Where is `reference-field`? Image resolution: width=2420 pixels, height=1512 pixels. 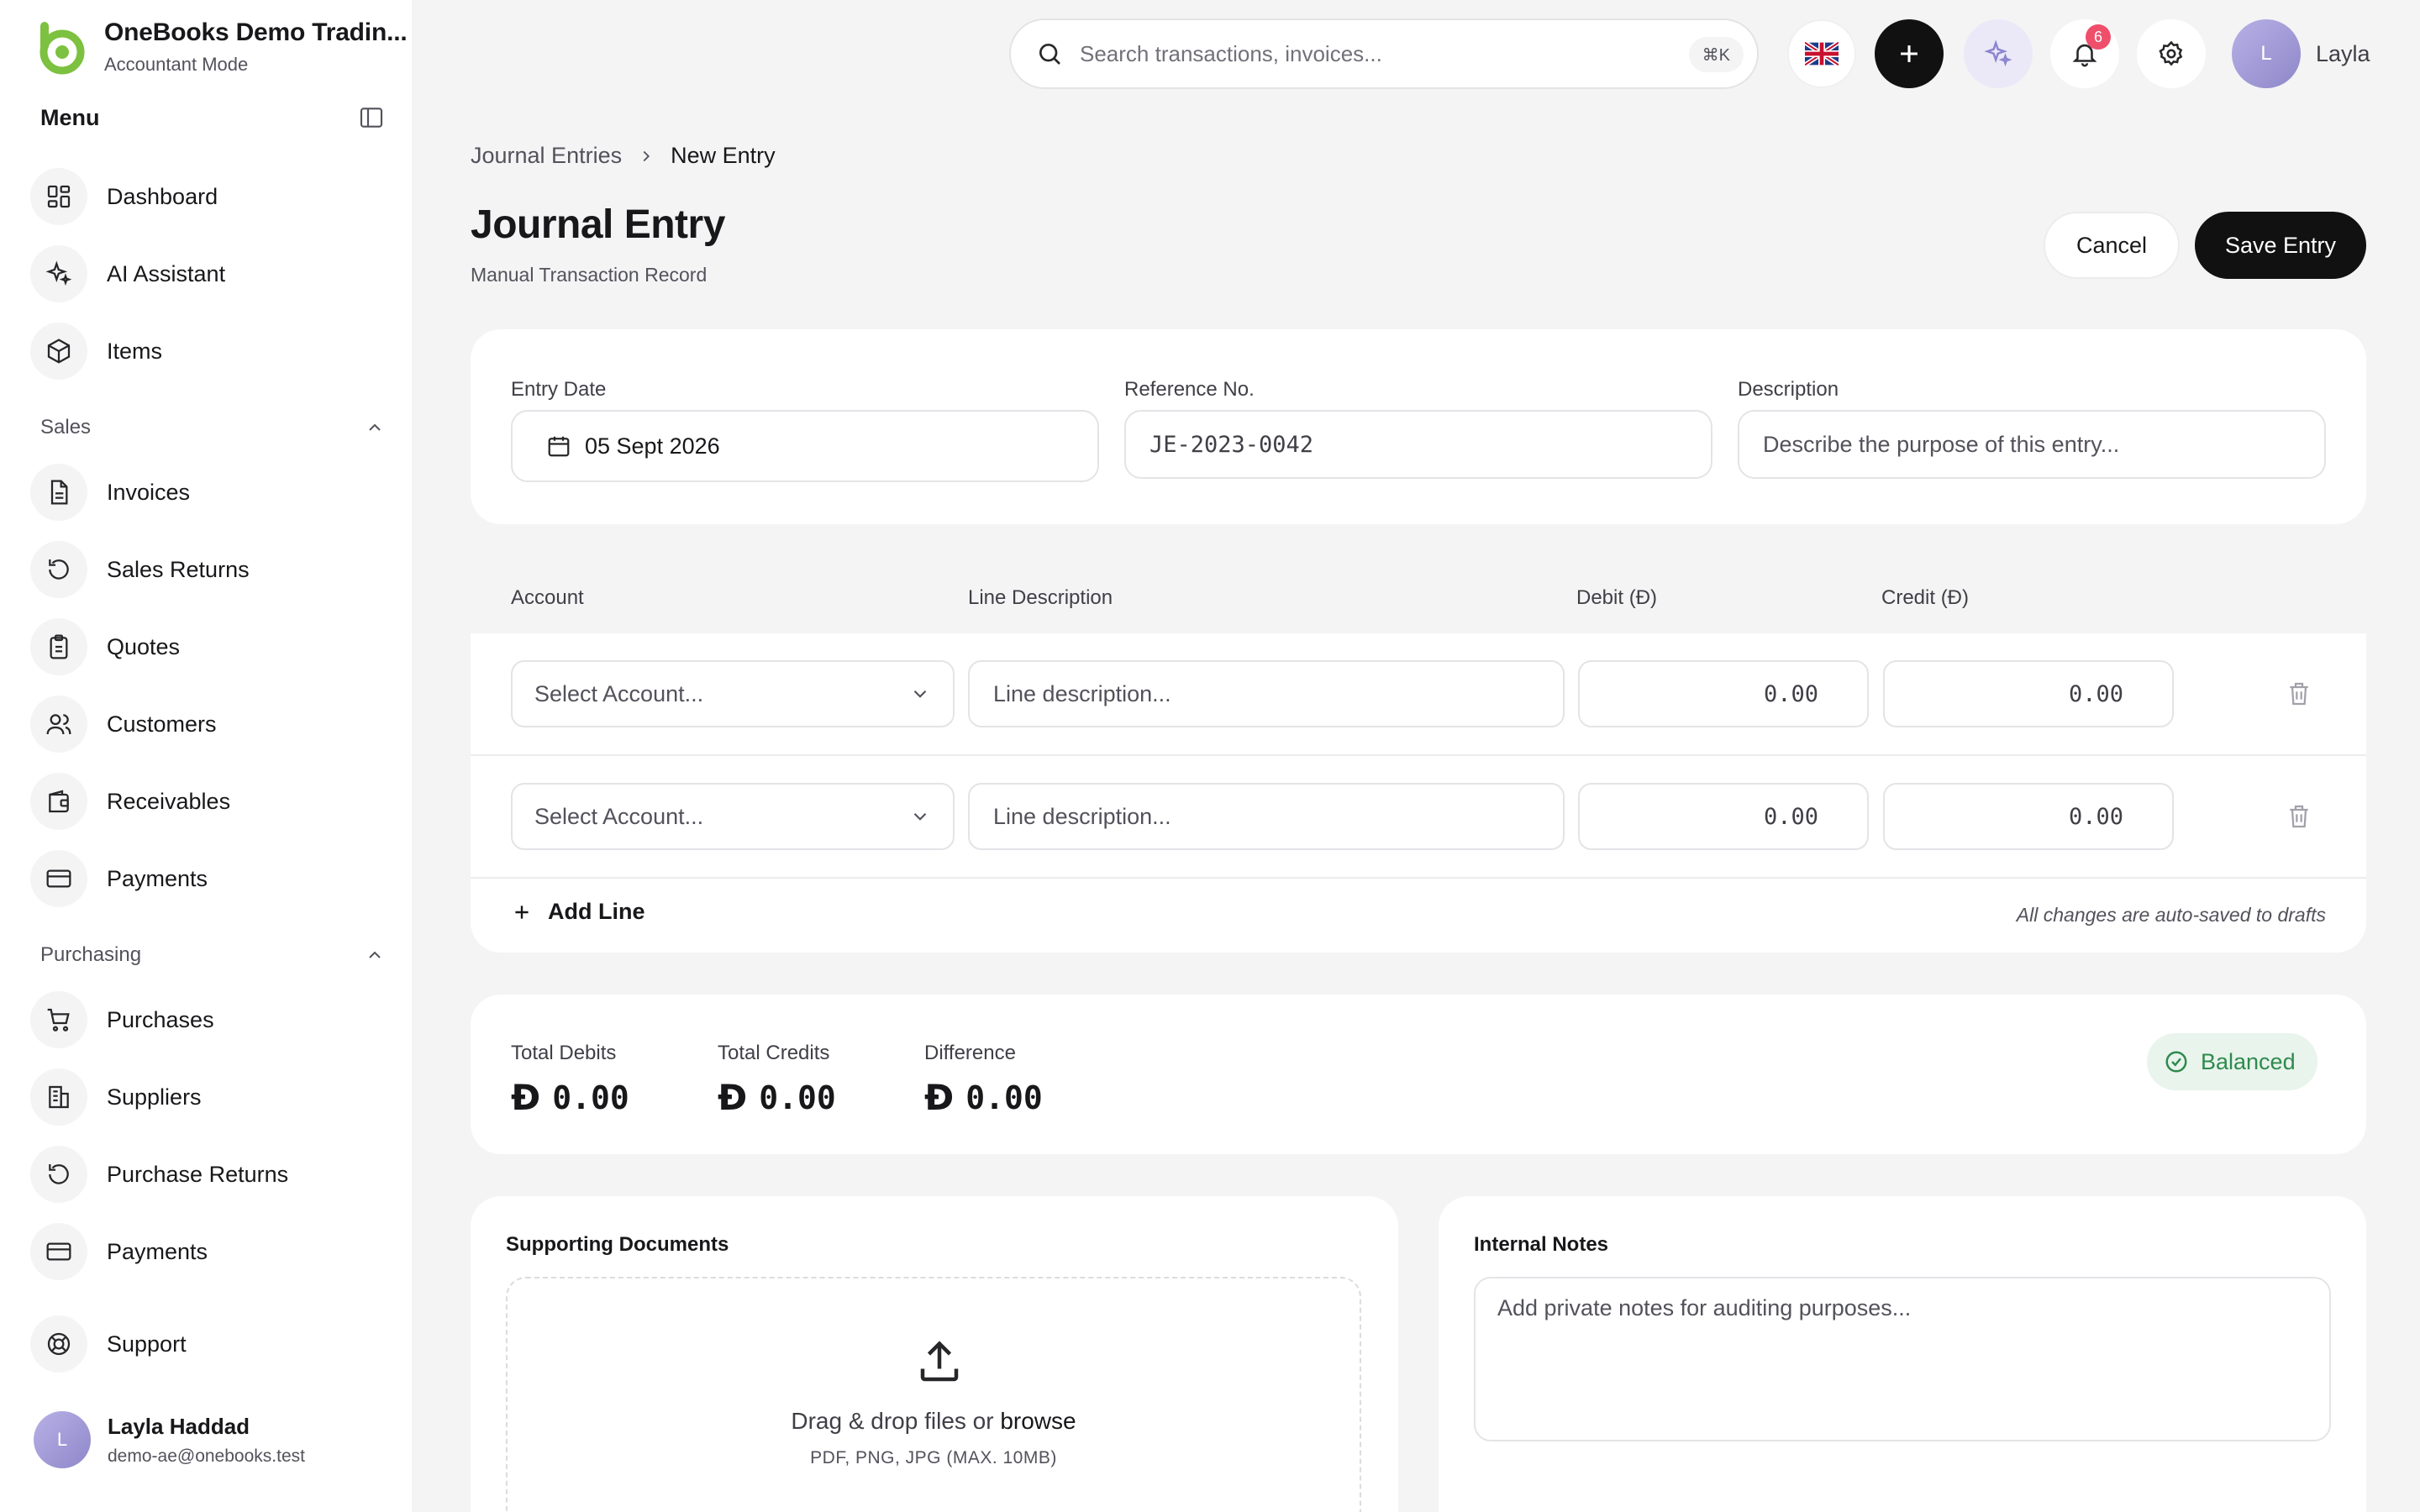 reference-field is located at coordinates (1418, 444).